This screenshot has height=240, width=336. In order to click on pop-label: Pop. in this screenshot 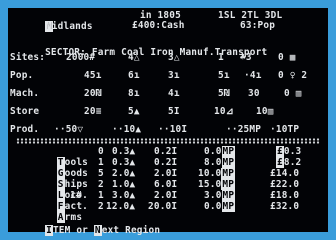, I will do `click(22, 75)`.